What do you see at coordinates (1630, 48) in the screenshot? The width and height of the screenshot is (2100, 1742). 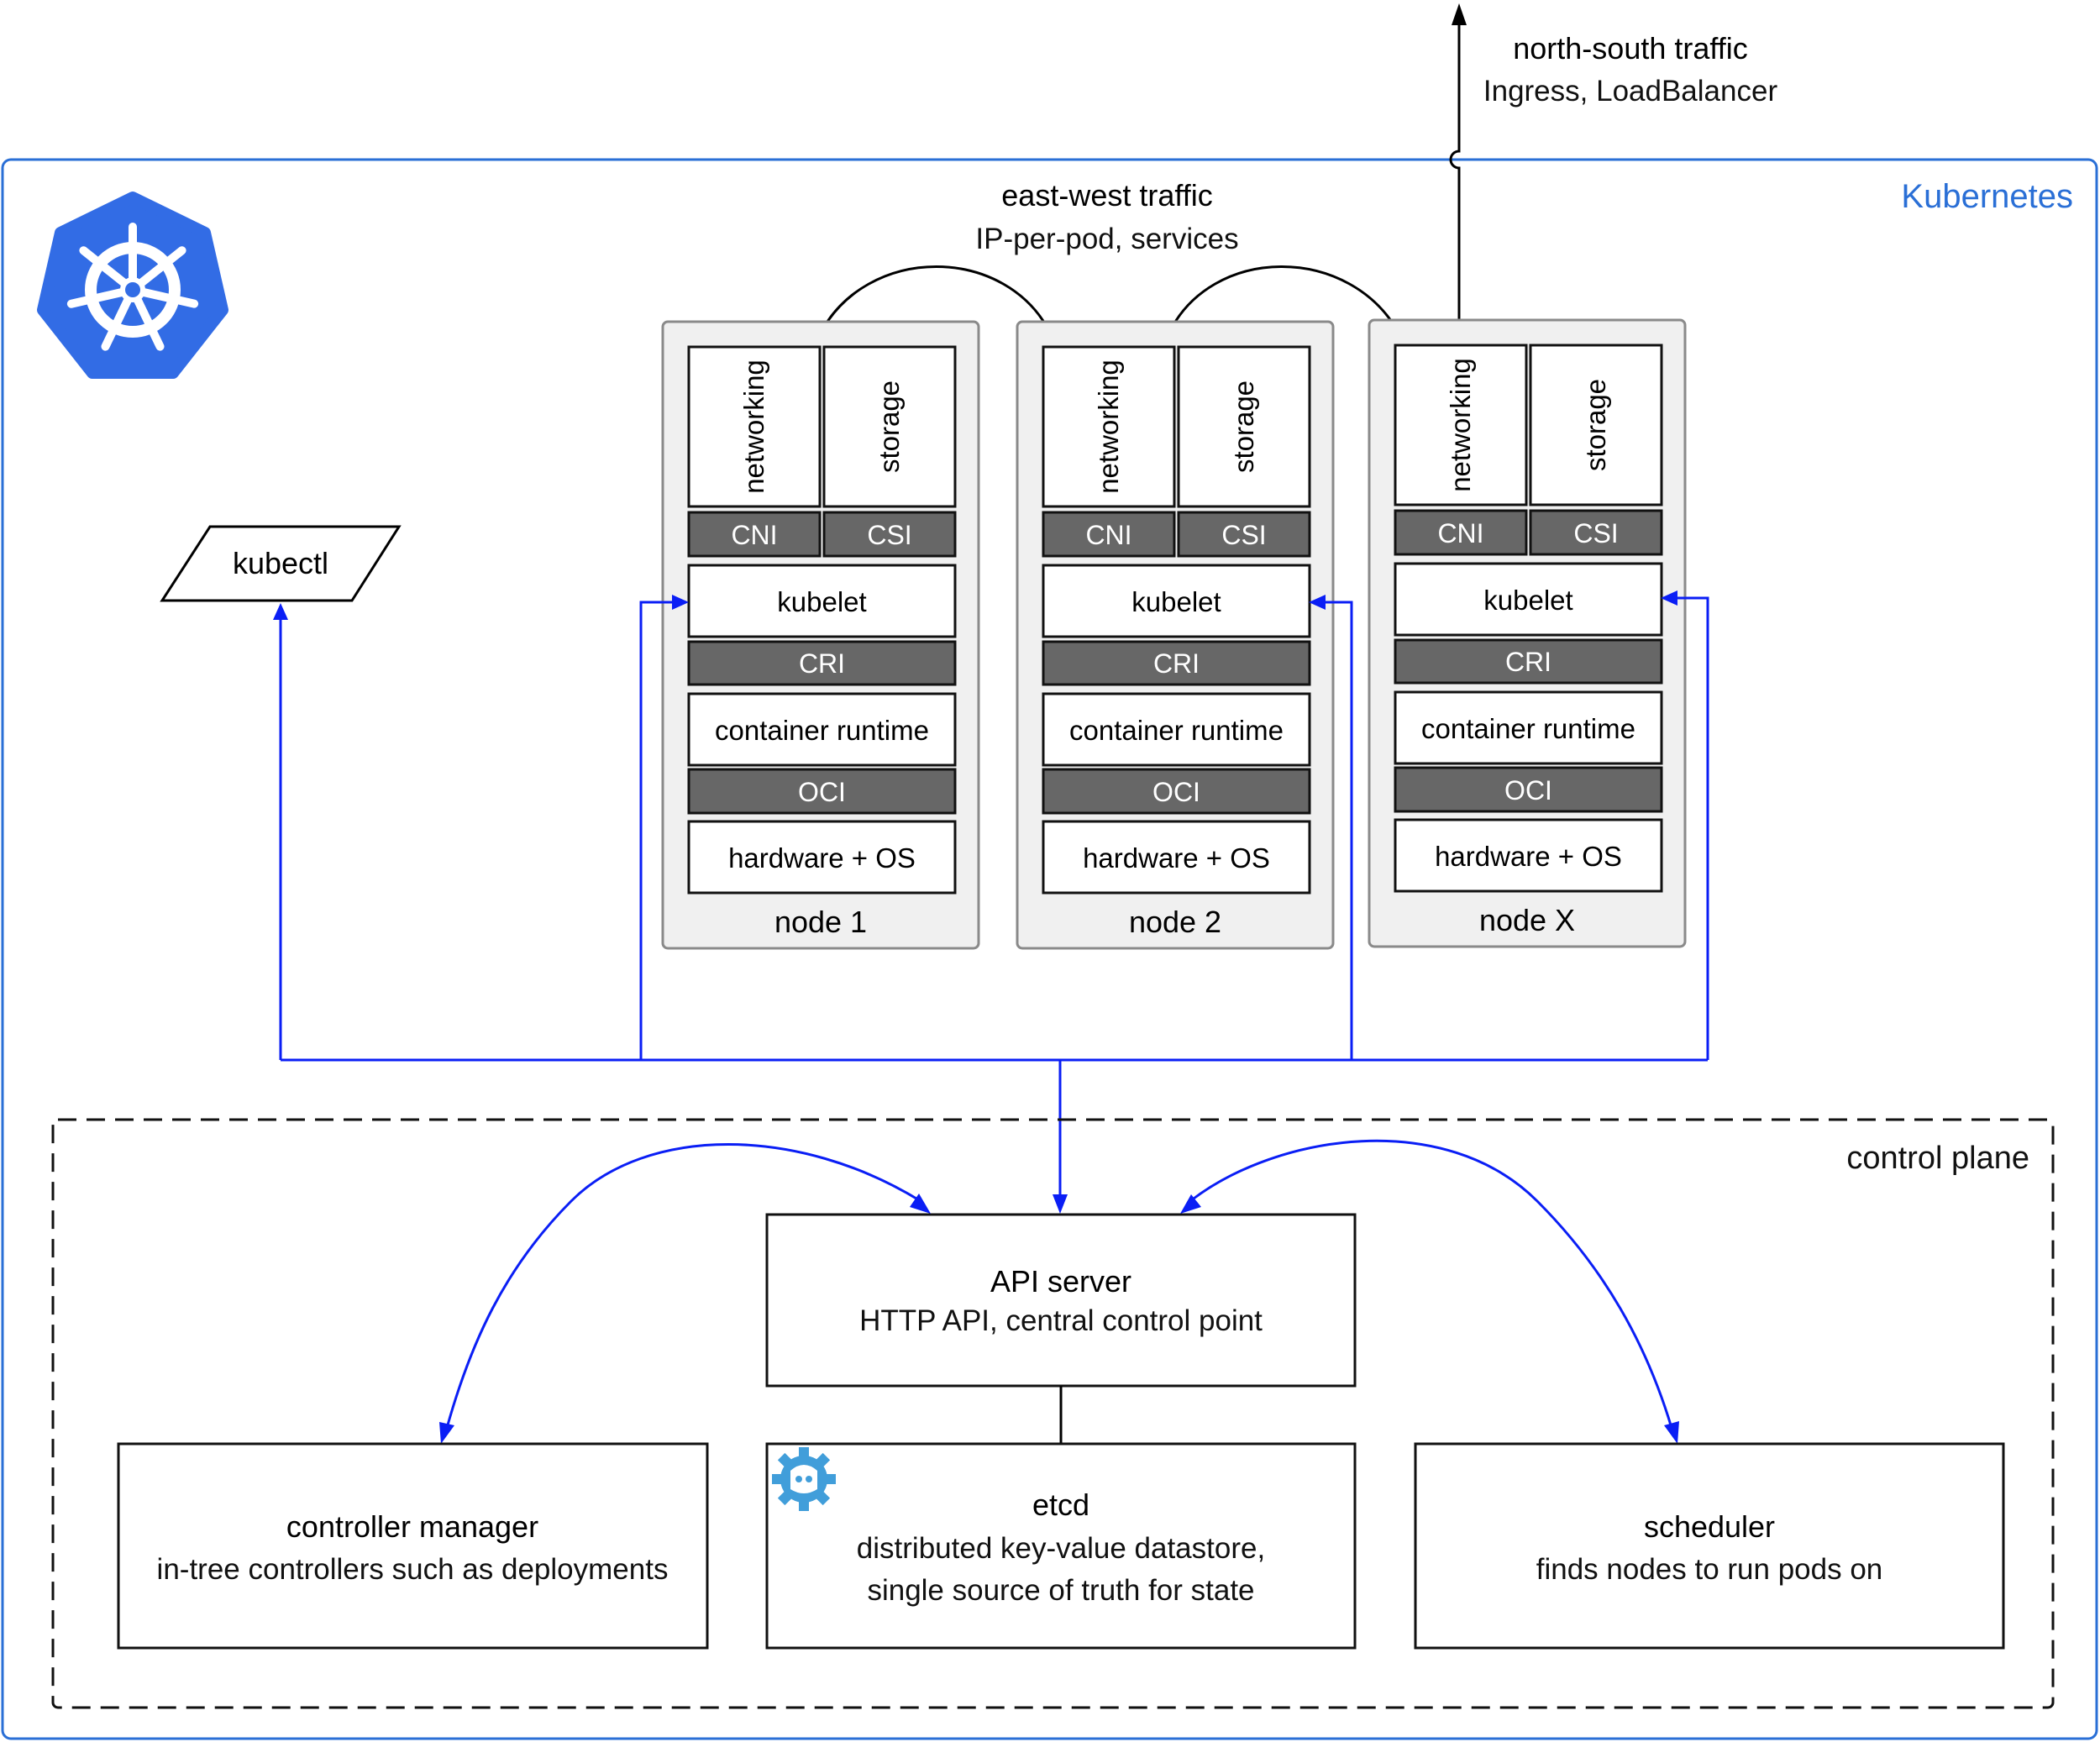 I see `north-south-traffic-title: north-south traffic` at bounding box center [1630, 48].